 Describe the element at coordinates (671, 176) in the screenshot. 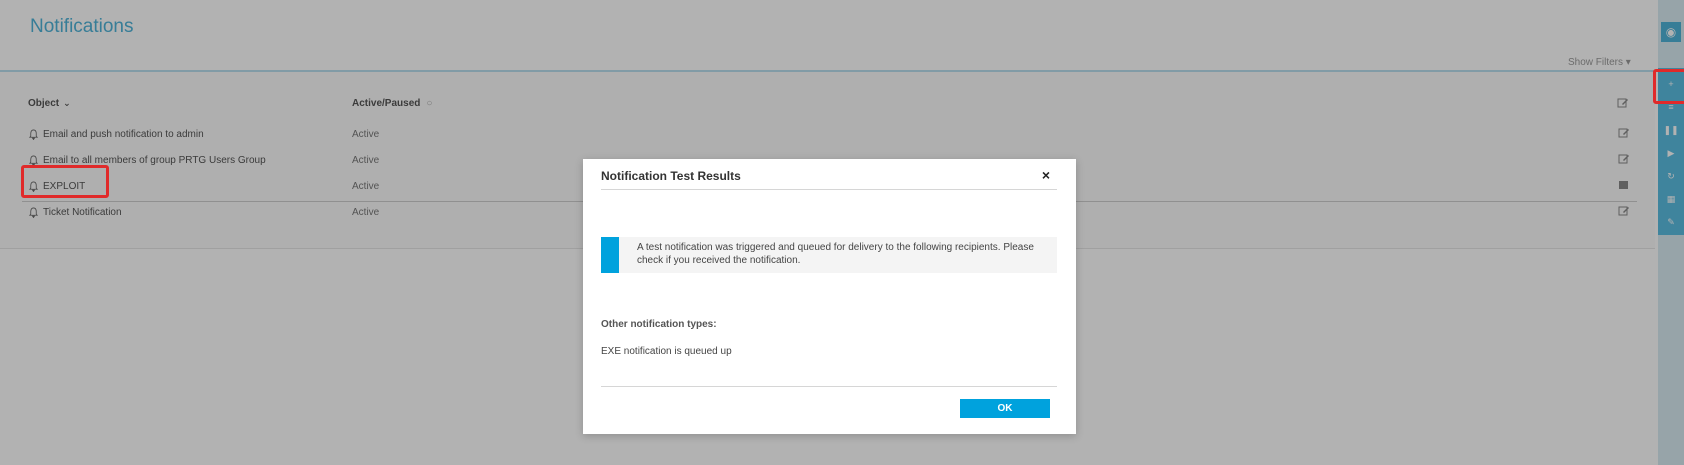

I see `dialog-title: Notification Test Results` at that location.